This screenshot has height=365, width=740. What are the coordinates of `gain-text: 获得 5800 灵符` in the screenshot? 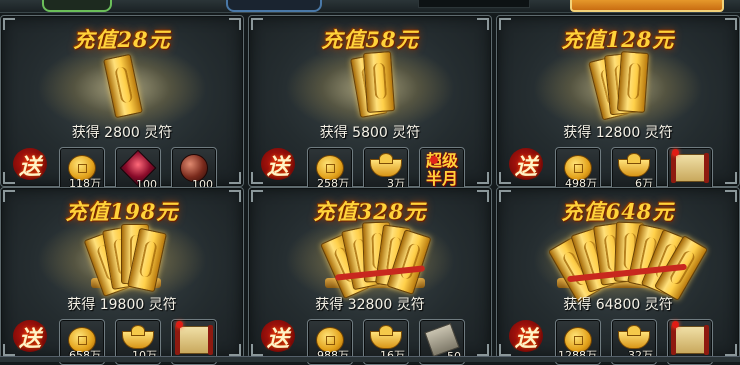 It's located at (370, 133).